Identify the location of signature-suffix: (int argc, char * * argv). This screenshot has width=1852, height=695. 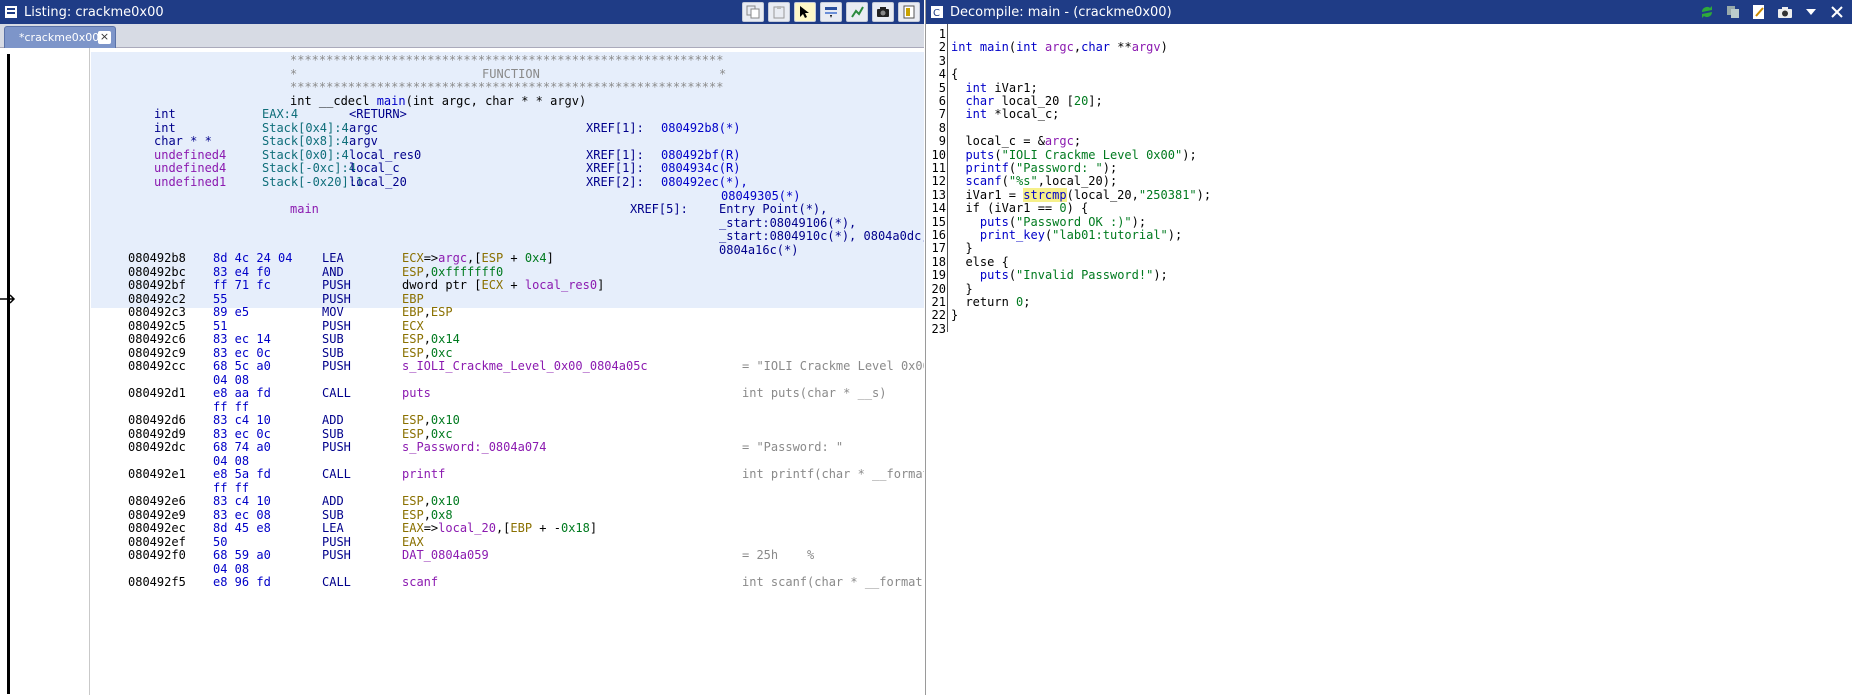
(496, 101).